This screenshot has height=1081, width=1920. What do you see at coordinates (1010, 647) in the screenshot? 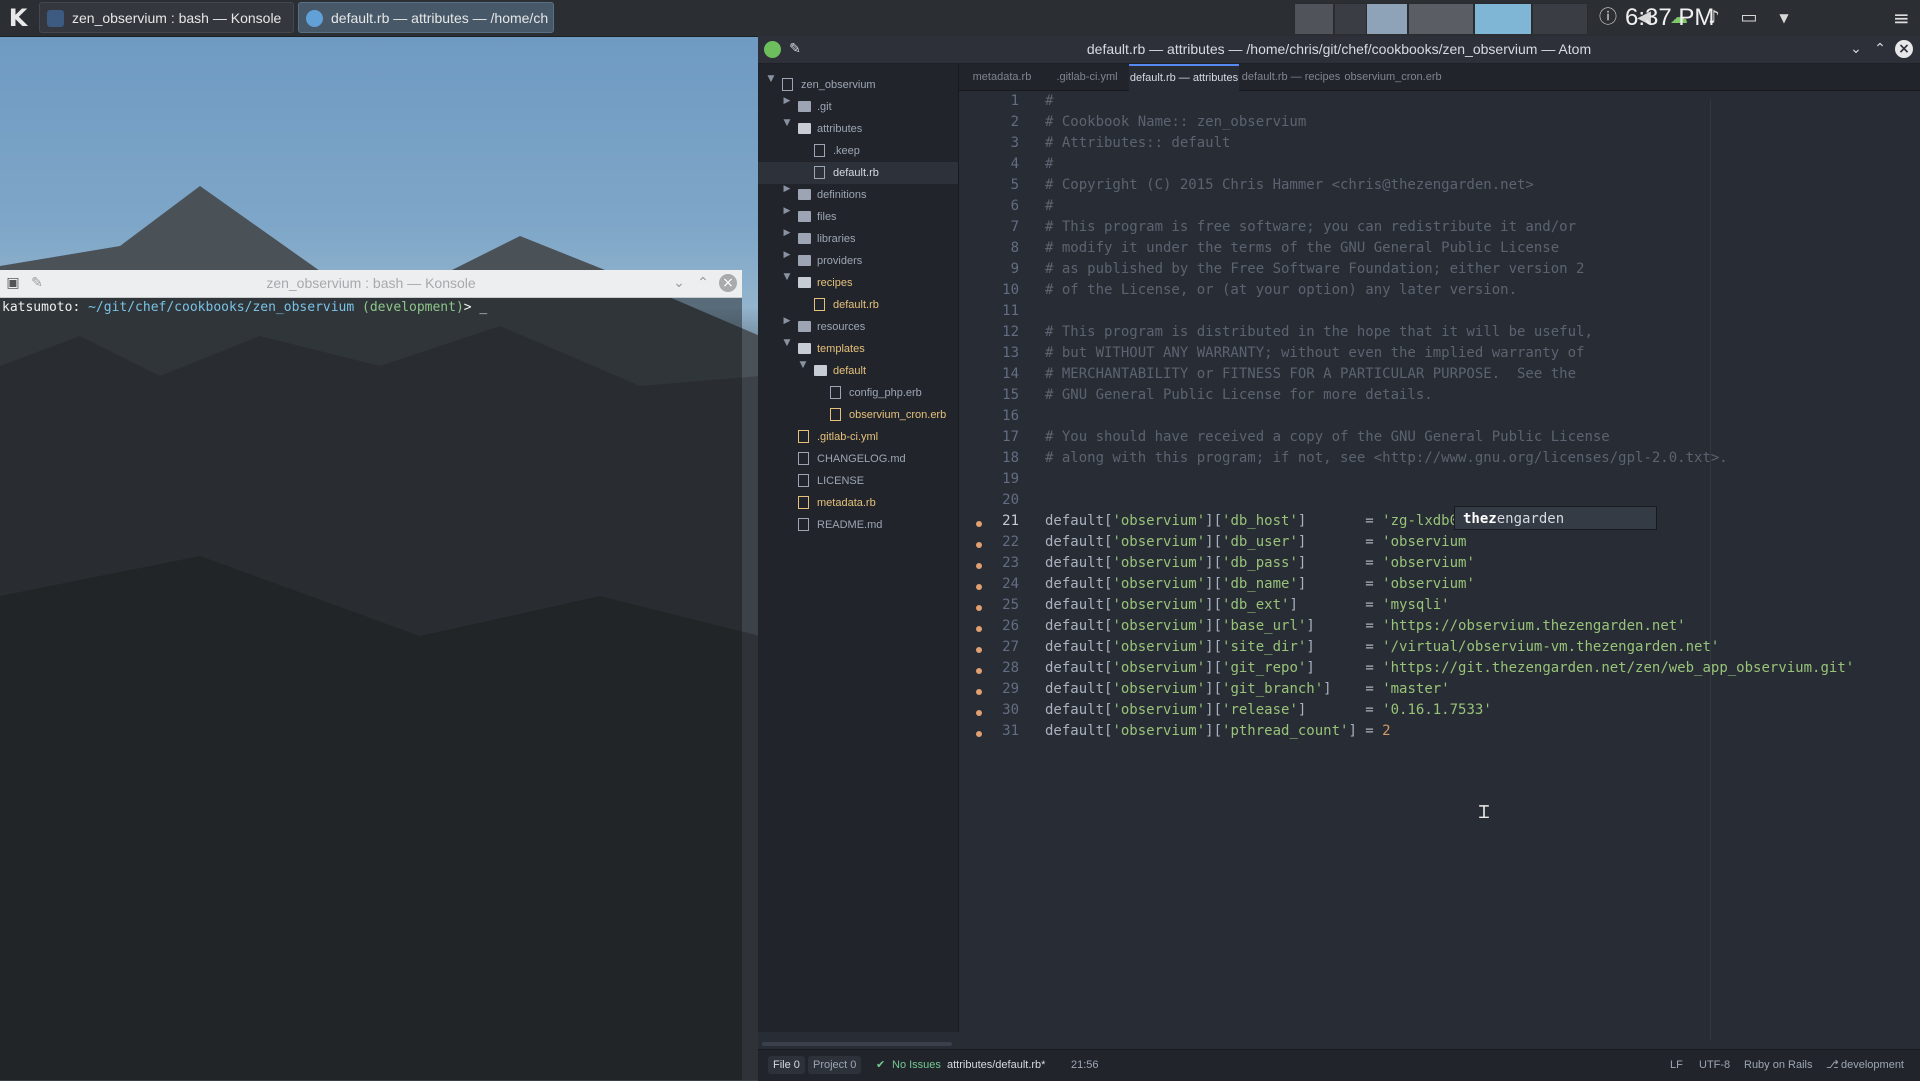
I see `line-number: 27` at bounding box center [1010, 647].